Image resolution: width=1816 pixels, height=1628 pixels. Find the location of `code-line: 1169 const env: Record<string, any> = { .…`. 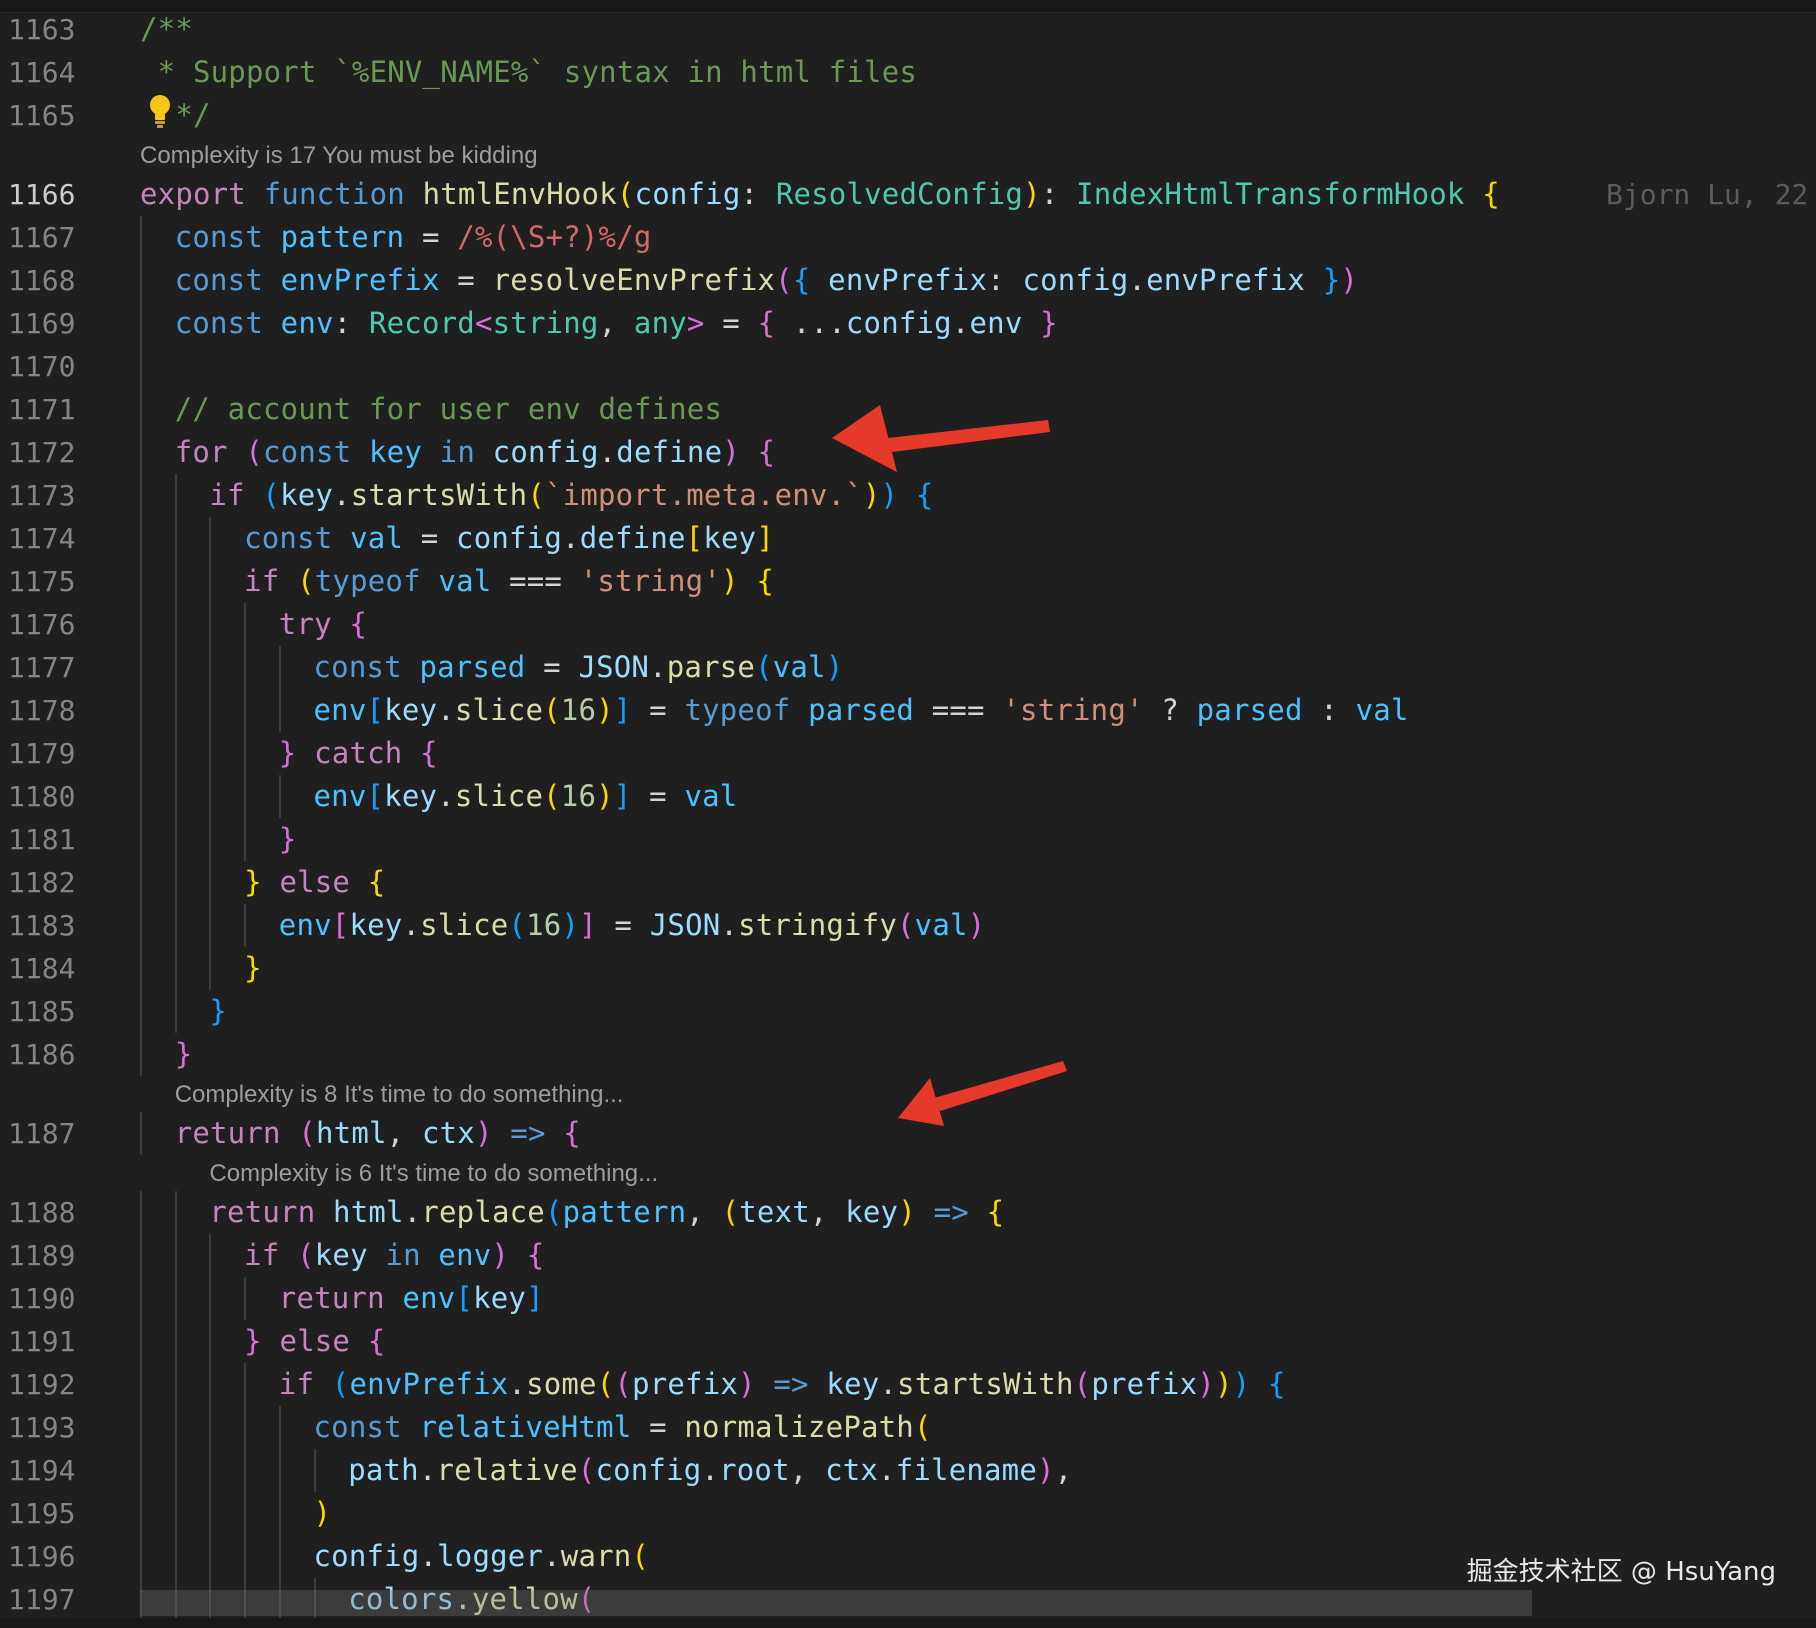

code-line: 1169 const env: Record<string, any> = { .… is located at coordinates (908, 323).